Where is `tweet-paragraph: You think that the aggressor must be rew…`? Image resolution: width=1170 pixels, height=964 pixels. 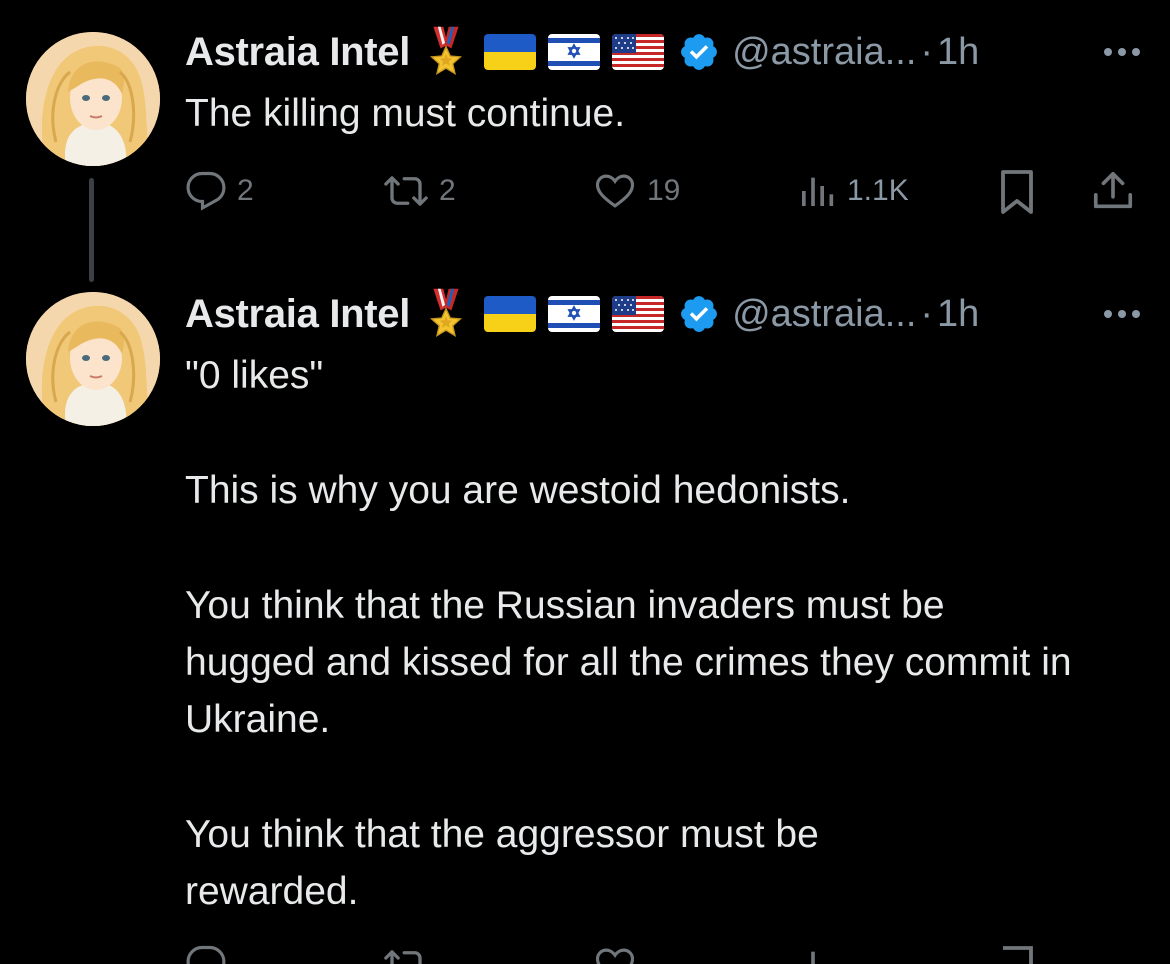 tweet-paragraph: You think that the aggressor must be rew… is located at coordinates (502, 863).